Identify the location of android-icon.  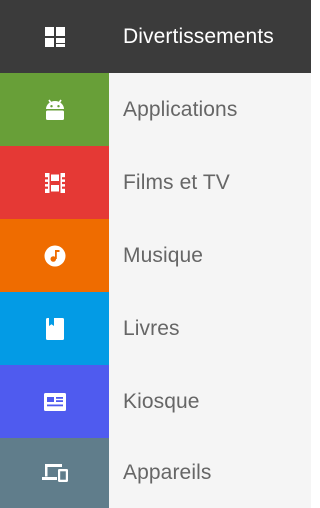
(55, 110).